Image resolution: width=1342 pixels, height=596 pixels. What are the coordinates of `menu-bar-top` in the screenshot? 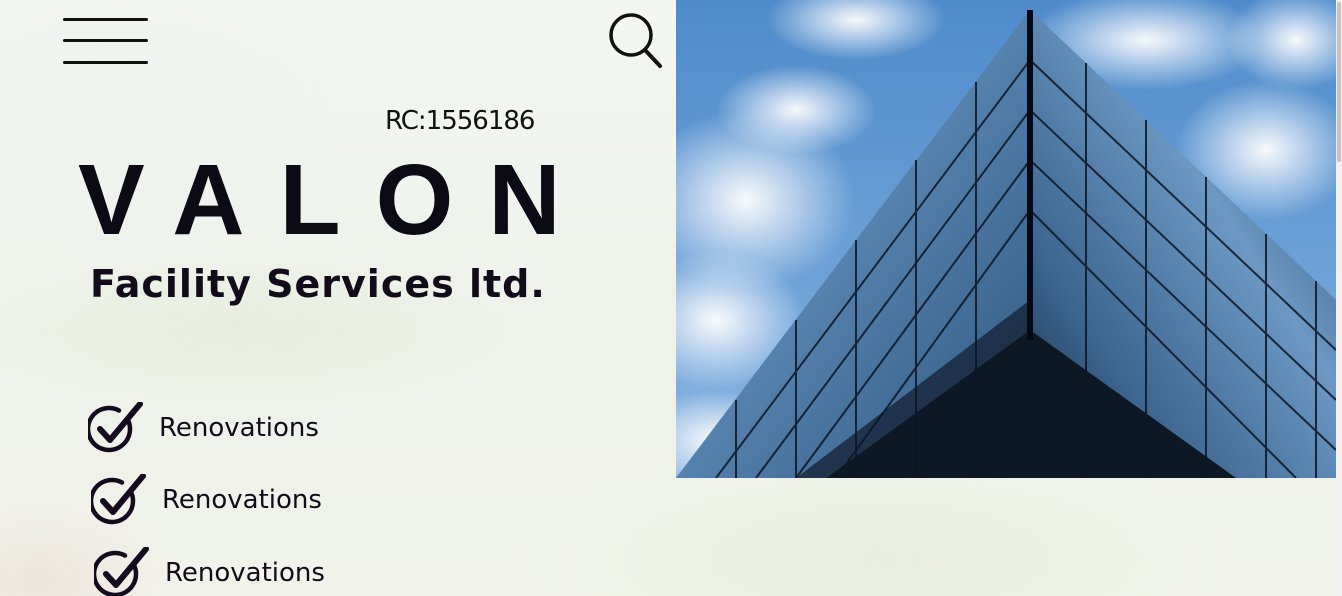 It's located at (105, 19).